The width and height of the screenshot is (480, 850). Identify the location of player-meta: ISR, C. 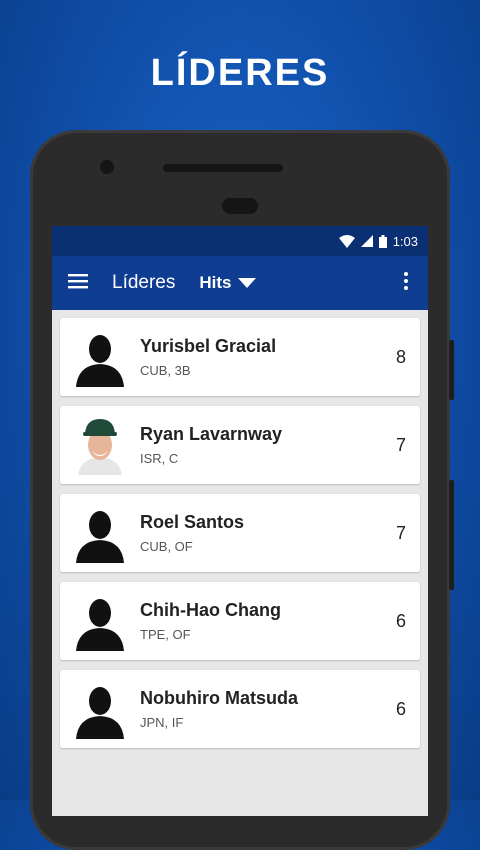
(159, 458).